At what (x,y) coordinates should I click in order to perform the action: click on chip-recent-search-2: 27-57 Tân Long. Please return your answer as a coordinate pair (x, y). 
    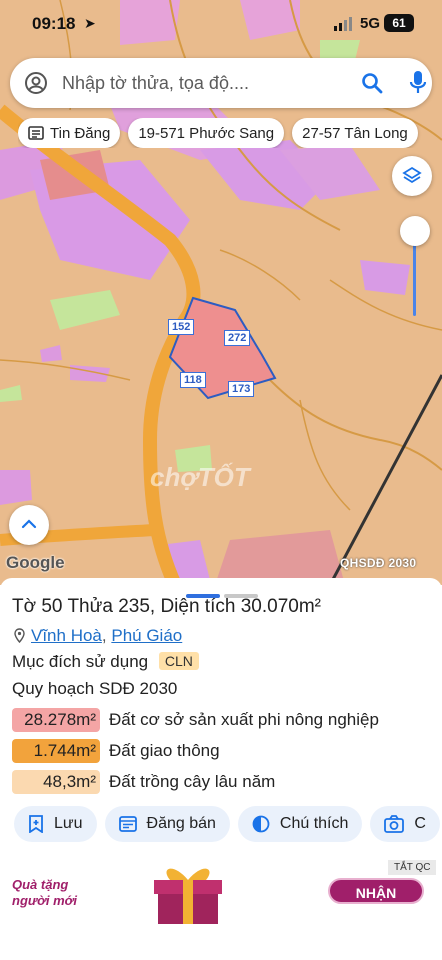
    Looking at the image, I should click on (355, 133).